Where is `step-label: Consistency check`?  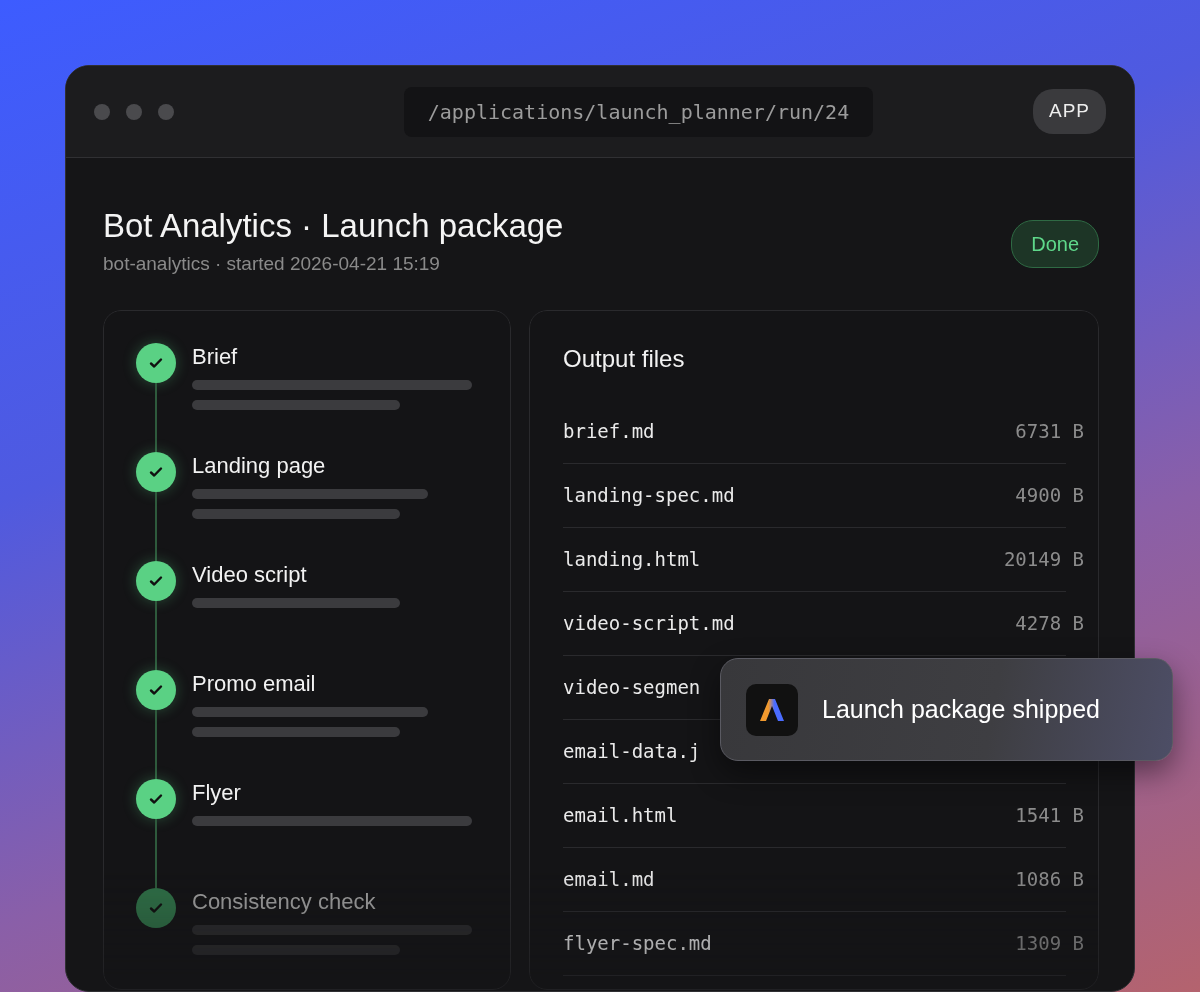 step-label: Consistency check is located at coordinates (284, 902).